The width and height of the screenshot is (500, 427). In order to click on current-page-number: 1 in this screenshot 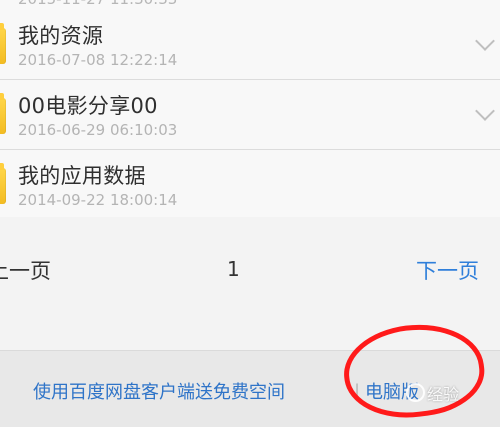, I will do `click(233, 269)`.